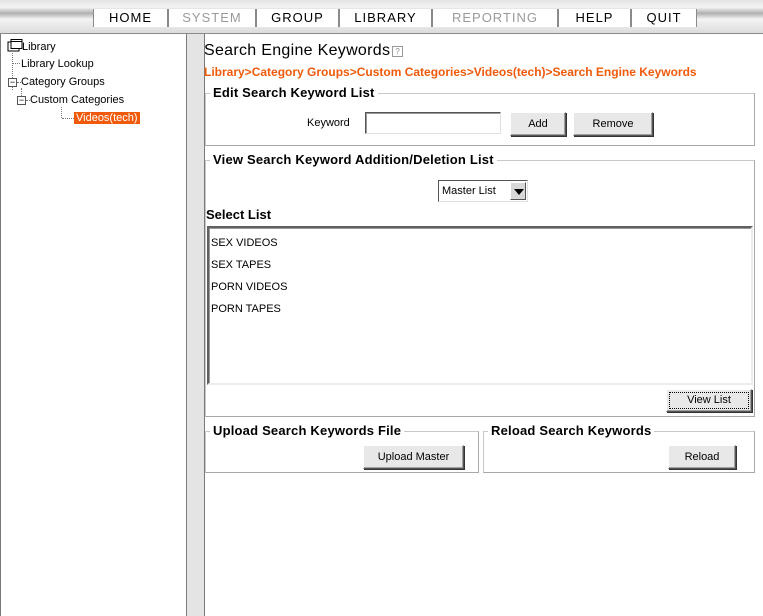 The width and height of the screenshot is (763, 616). I want to click on help-icon: ?, so click(398, 51).